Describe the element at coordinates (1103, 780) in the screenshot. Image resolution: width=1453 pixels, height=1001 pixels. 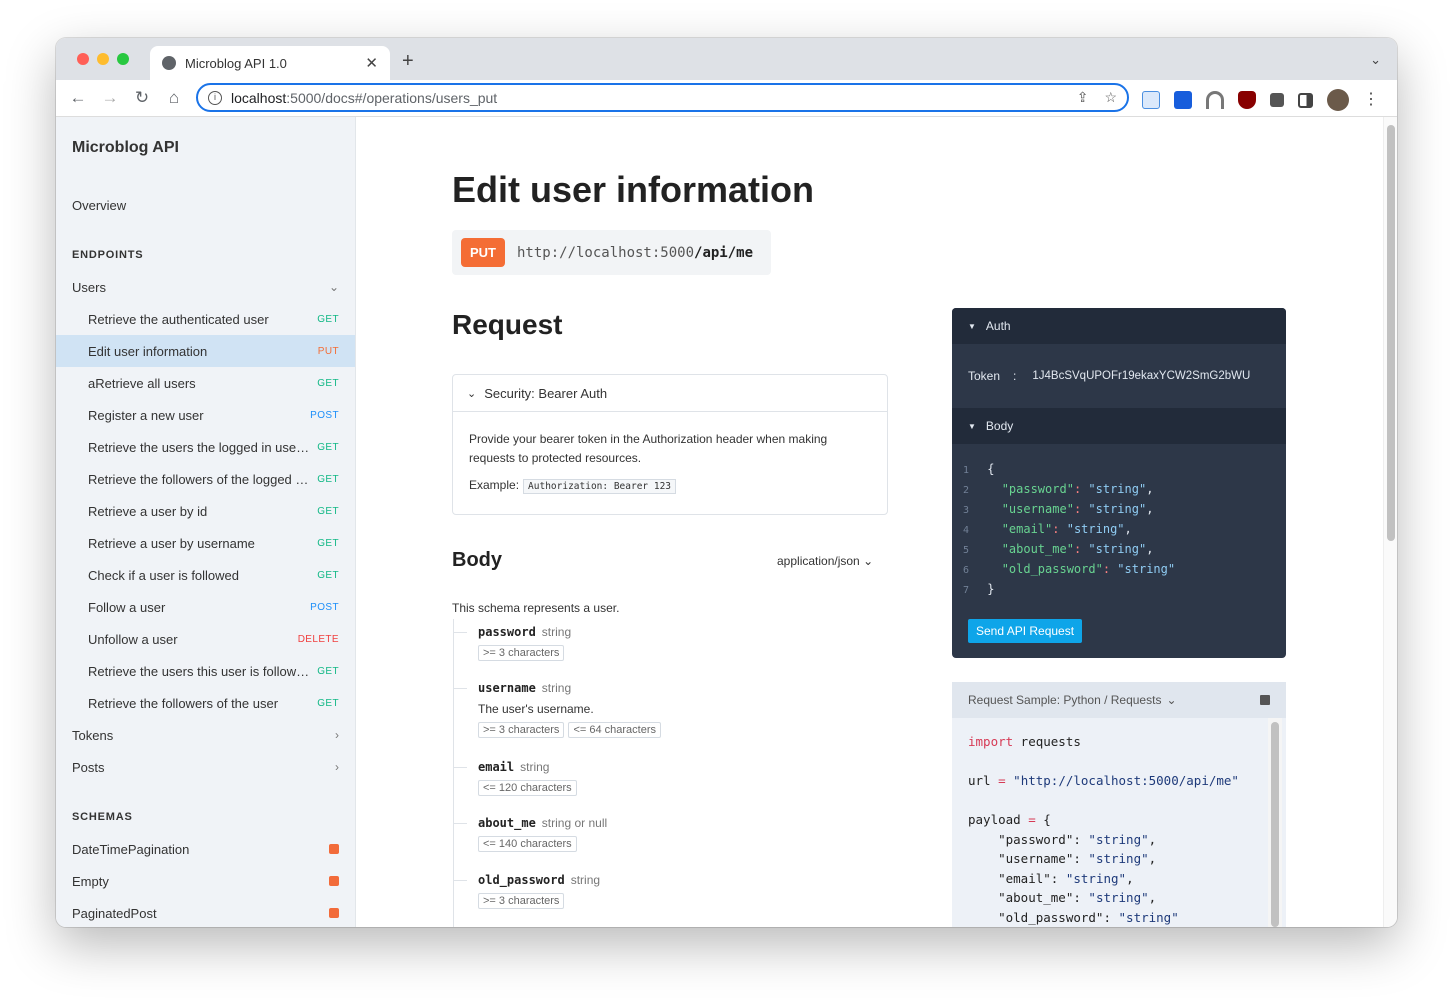
I see `code-line: url = "http://localhost:5000/api/me"` at that location.